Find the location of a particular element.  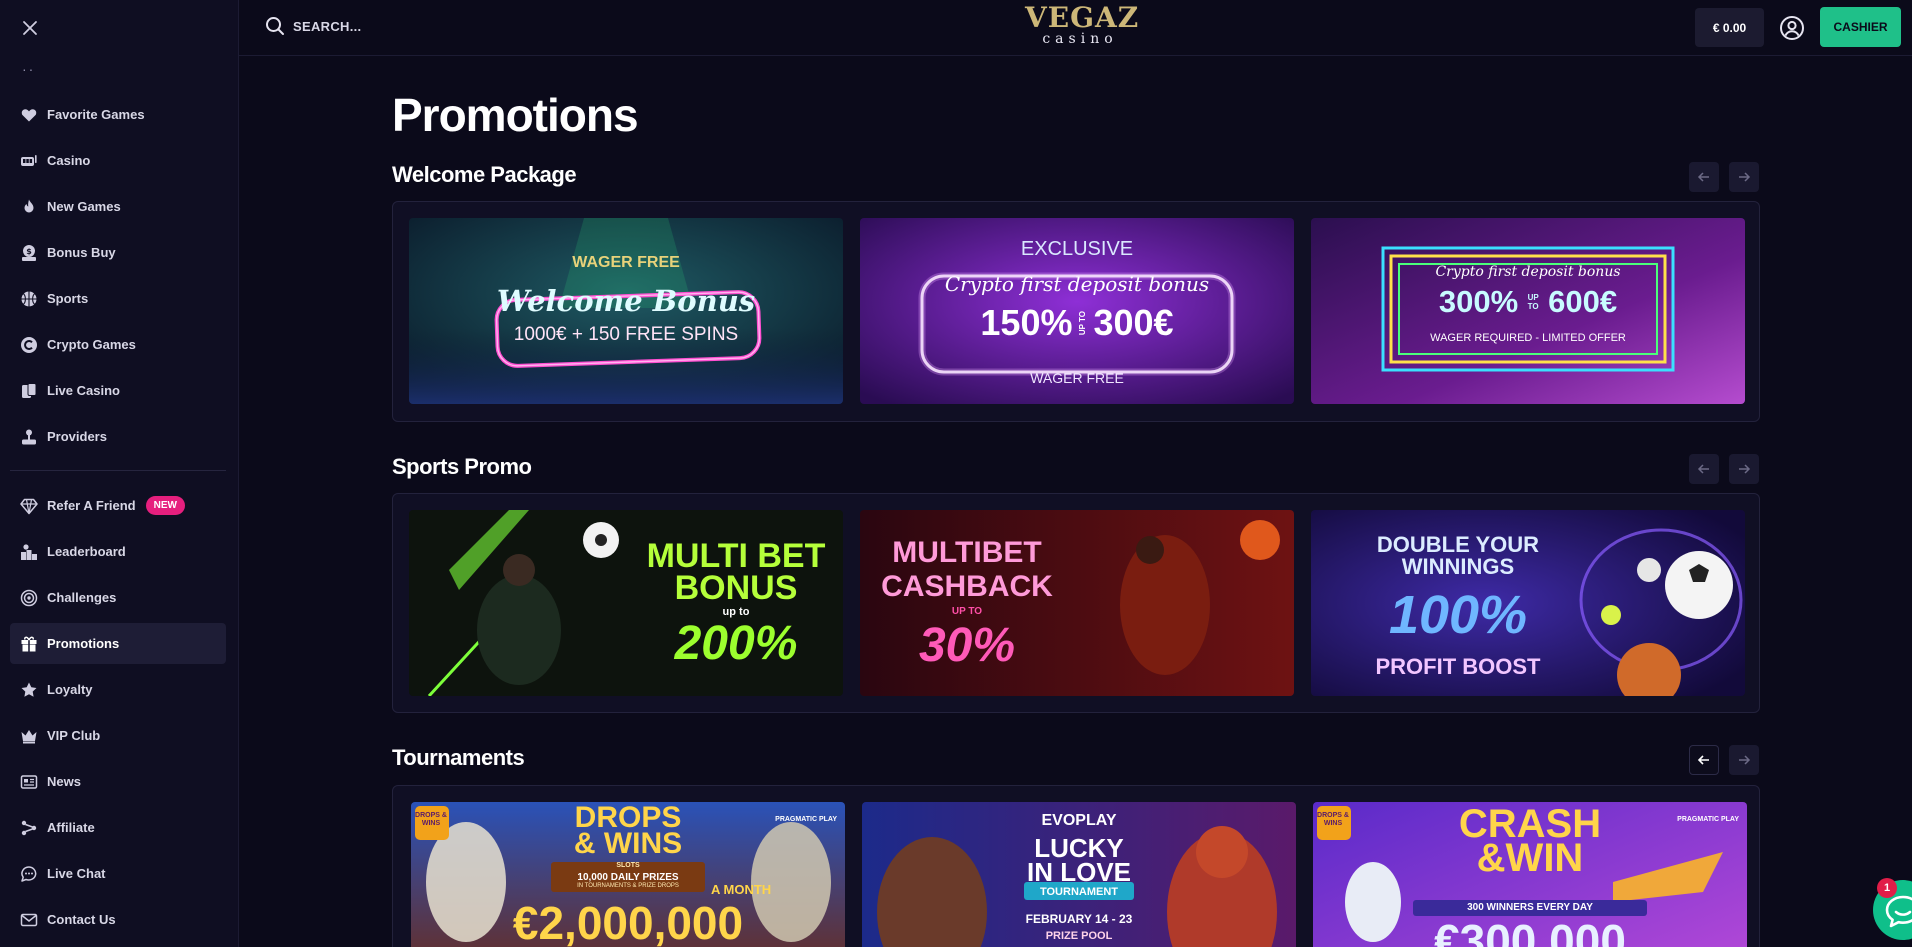

flame-icon is located at coordinates (29, 207).